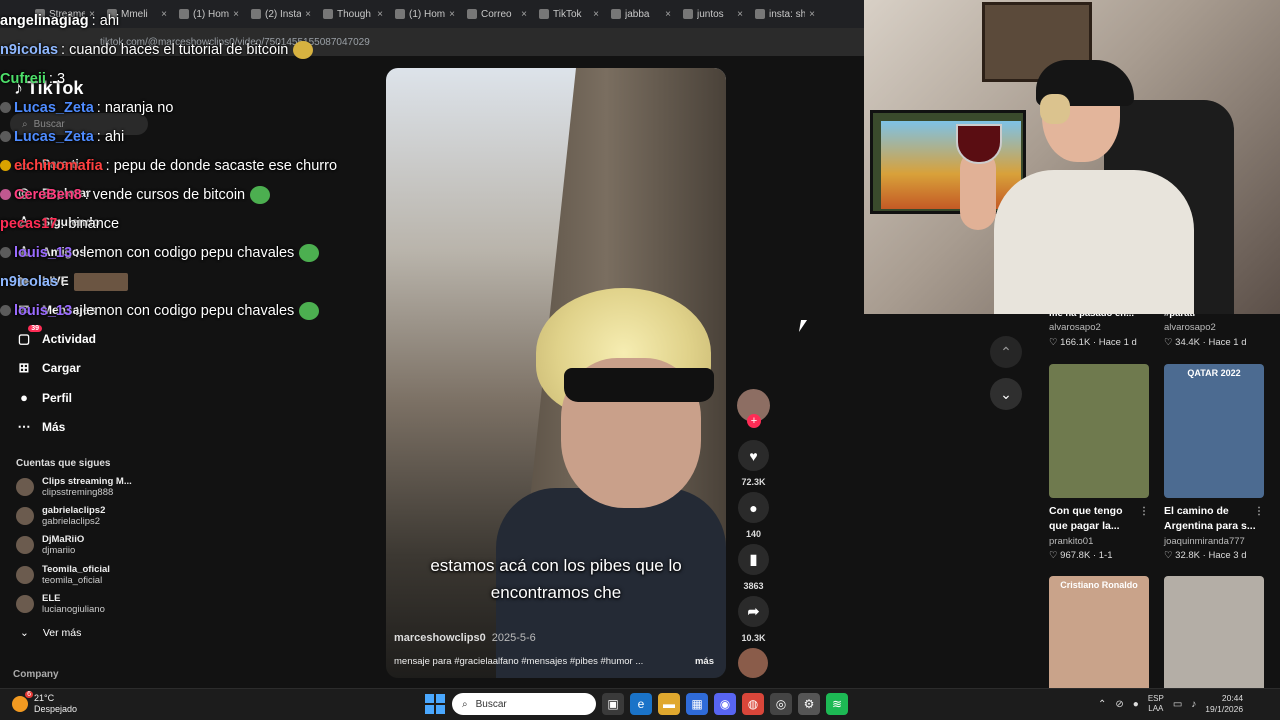 This screenshot has height=720, width=1280. I want to click on lang-bottom: LAA, so click(1156, 708).